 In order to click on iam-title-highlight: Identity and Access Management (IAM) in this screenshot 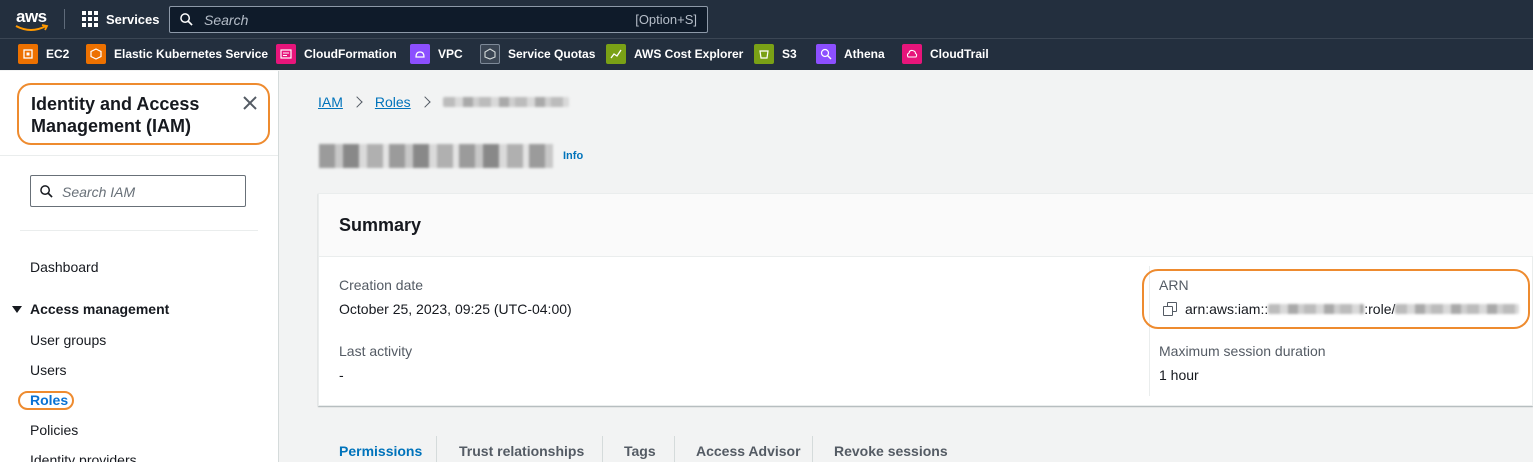, I will do `click(143, 114)`.